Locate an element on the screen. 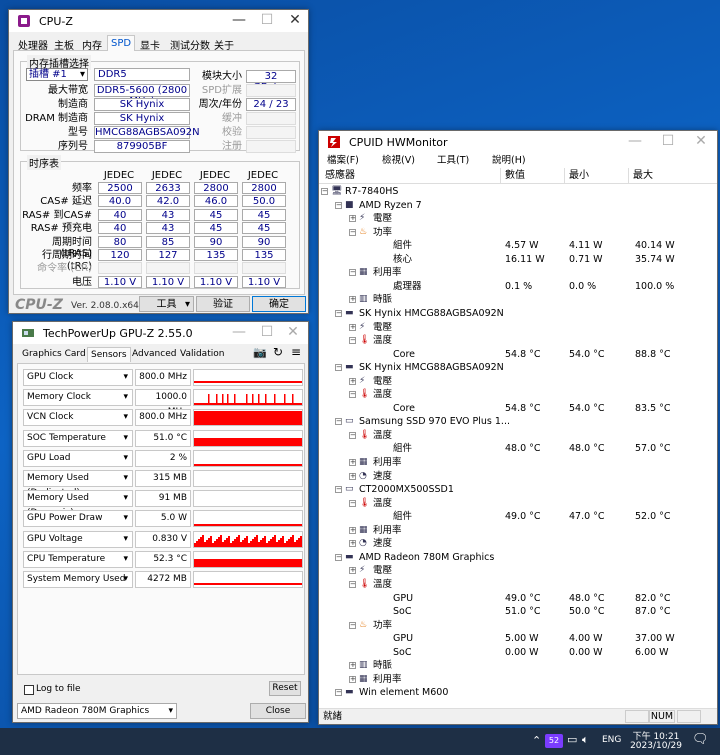 This screenshot has height=755, width=720. sensor-name: CPU Temperature is located at coordinates (78, 559).